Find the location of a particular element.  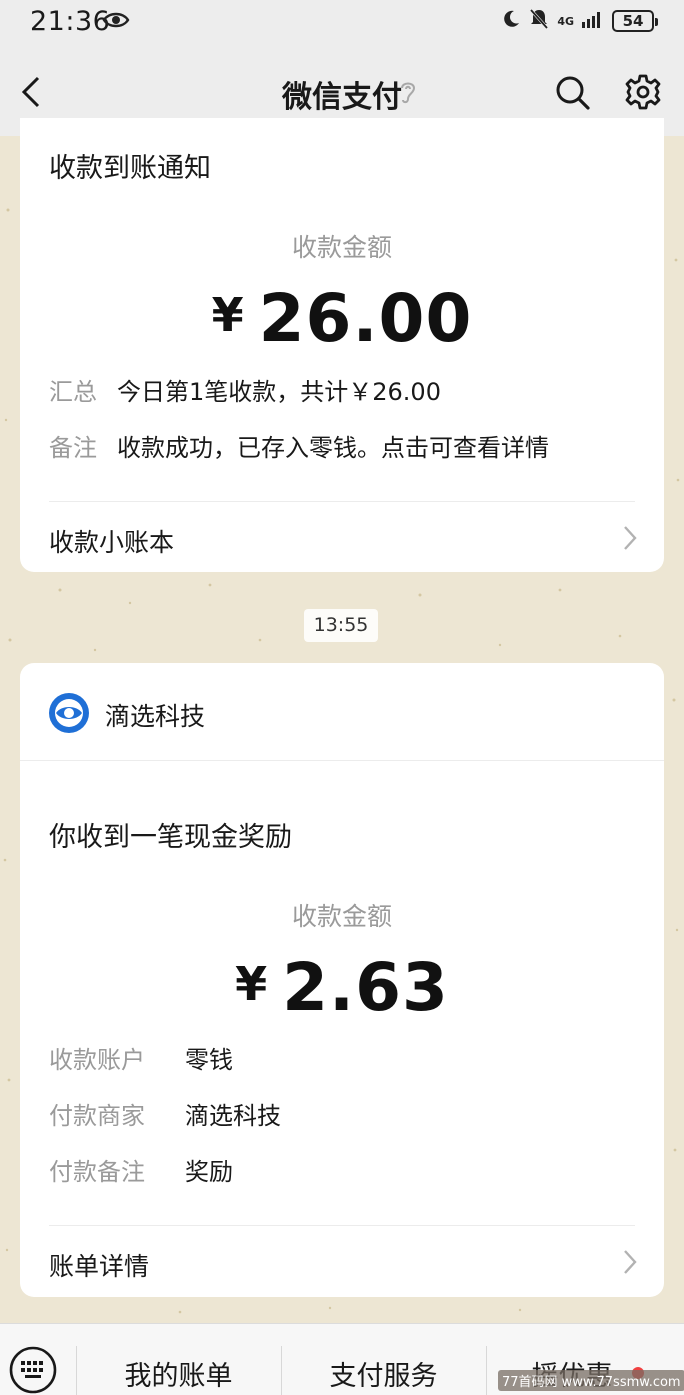

eye-logo-icon is located at coordinates (69, 715).